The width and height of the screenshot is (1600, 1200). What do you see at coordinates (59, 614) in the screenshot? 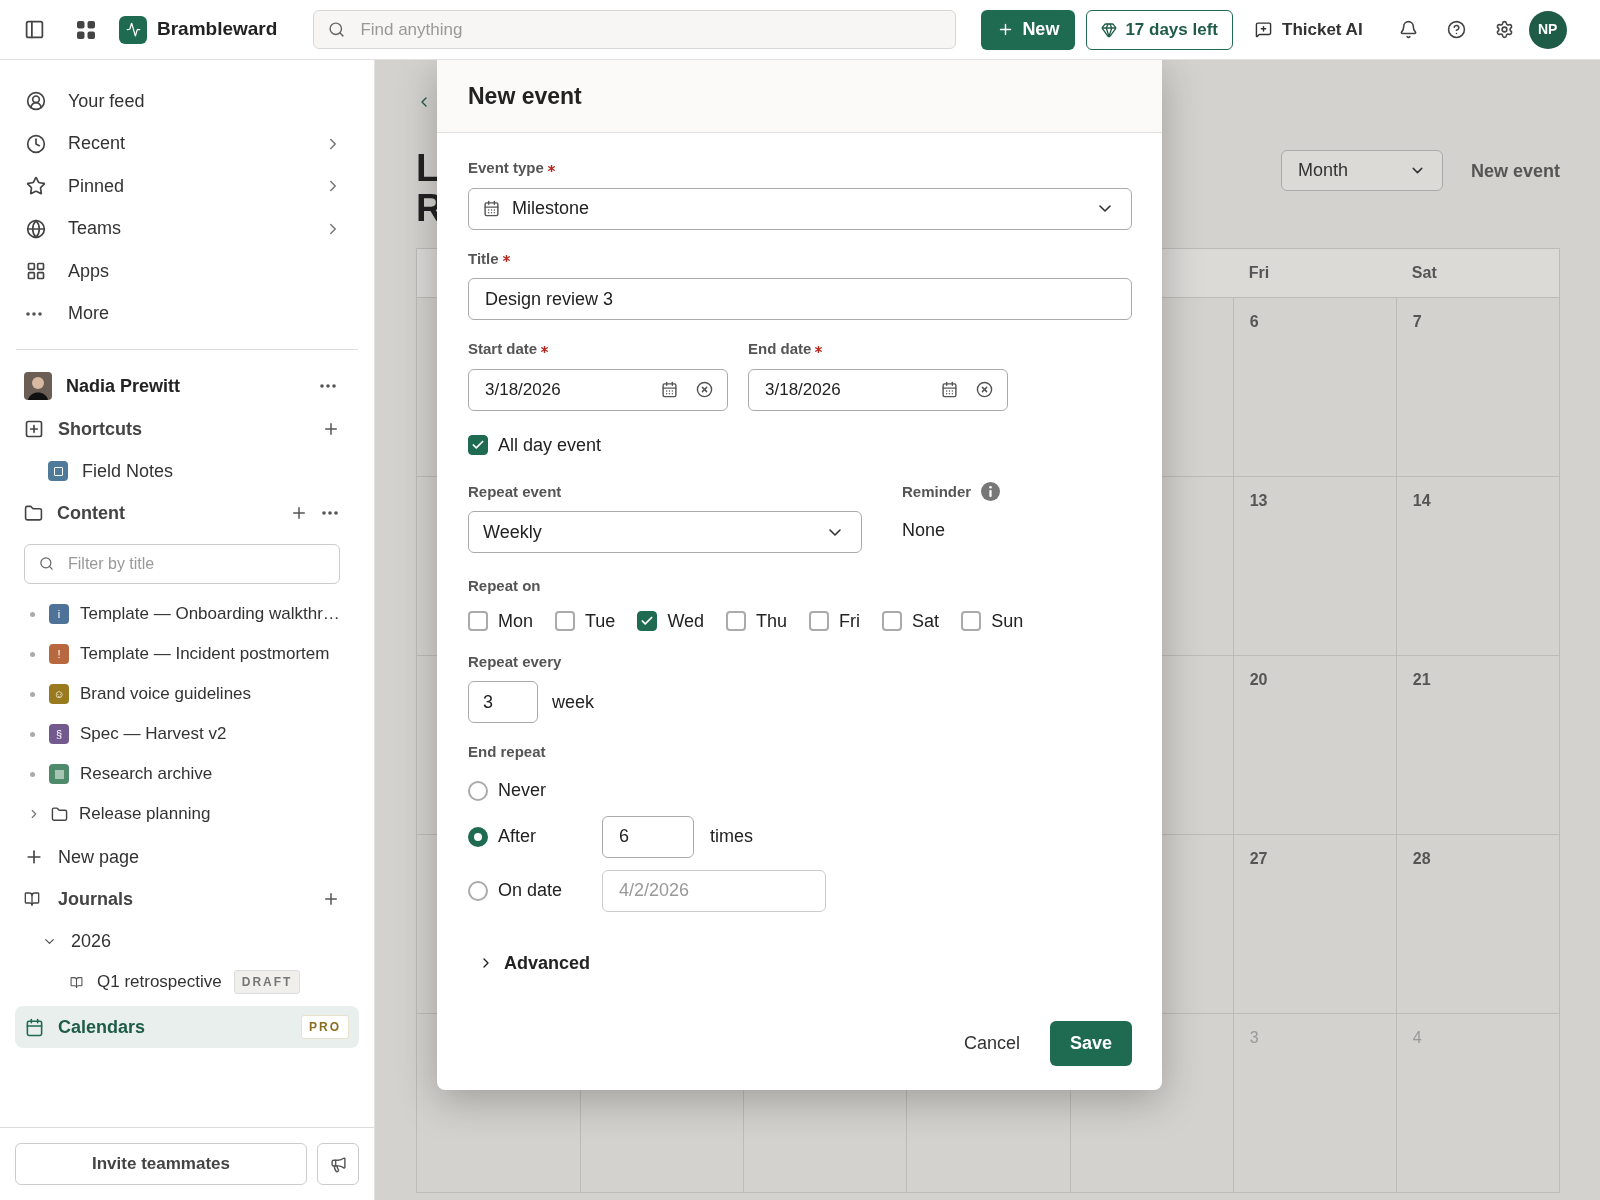
I see `page-icon: i` at bounding box center [59, 614].